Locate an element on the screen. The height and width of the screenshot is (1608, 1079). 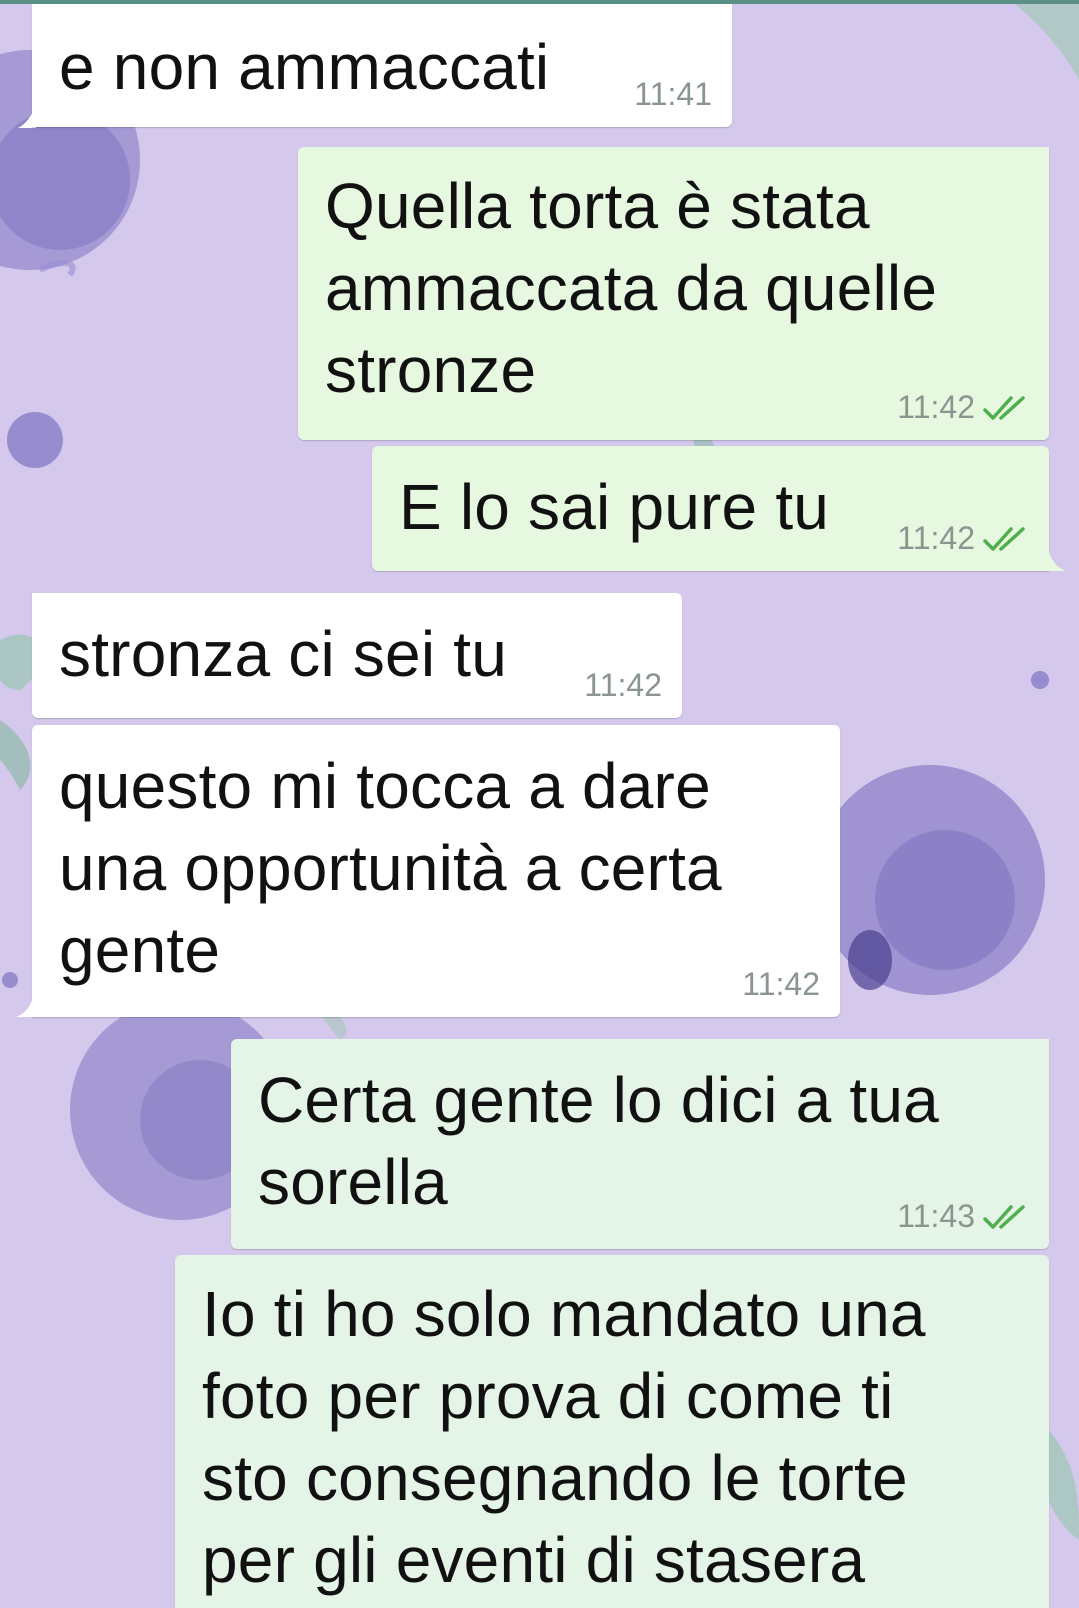
message-bubble-incoming: stronza ci sei tu 11:42 is located at coordinates (357, 655).